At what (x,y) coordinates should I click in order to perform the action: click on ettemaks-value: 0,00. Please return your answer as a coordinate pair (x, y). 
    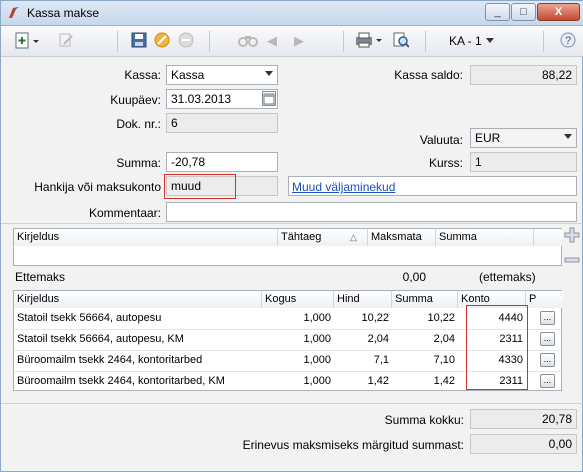
    Looking at the image, I should click on (414, 277).